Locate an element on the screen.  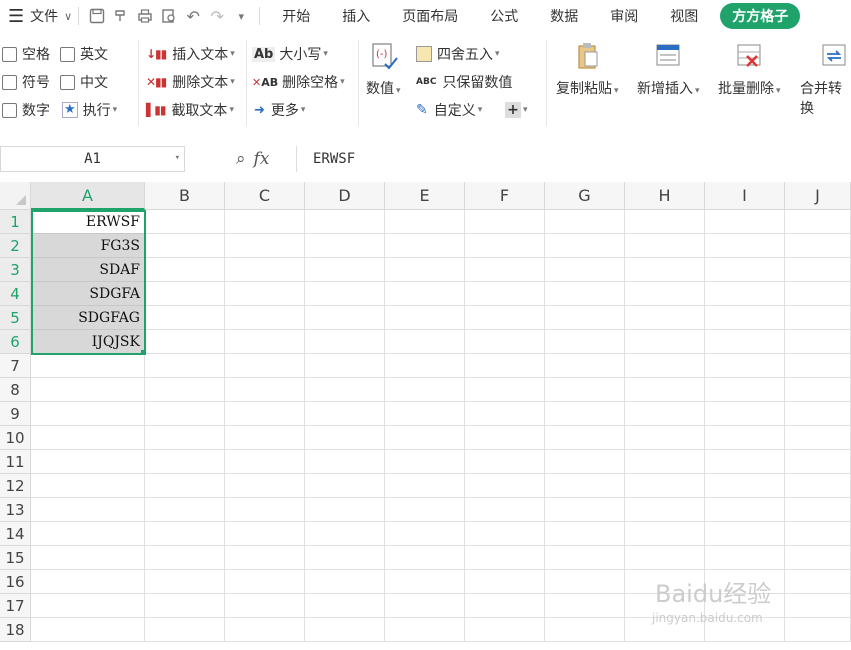
keep-numeric-button: ABC 只保留数值 is located at coordinates (464, 82).